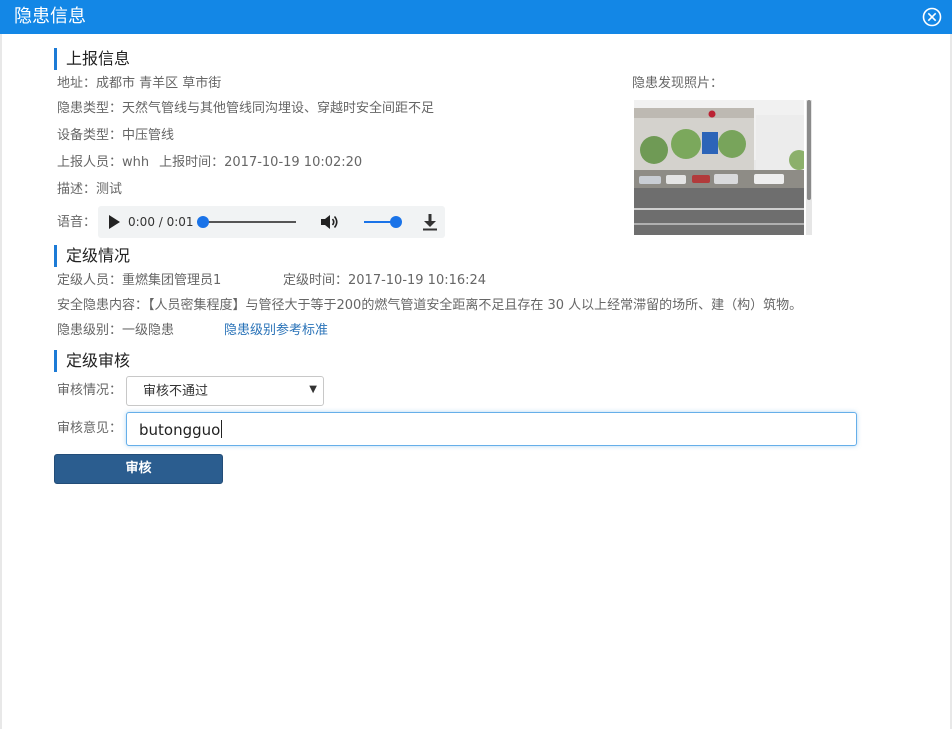 The width and height of the screenshot is (952, 729). What do you see at coordinates (1, 381) in the screenshot?
I see `dialog-left-border` at bounding box center [1, 381].